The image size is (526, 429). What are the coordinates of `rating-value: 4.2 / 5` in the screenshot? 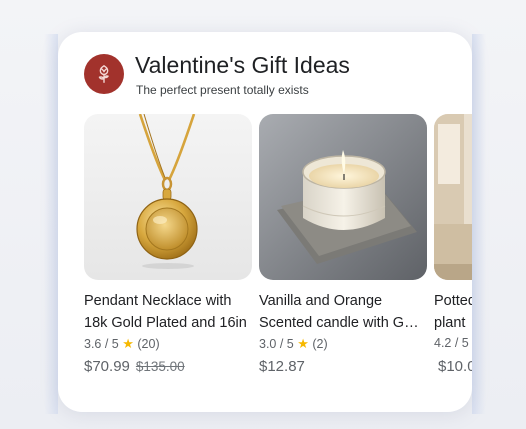 It's located at (451, 343).